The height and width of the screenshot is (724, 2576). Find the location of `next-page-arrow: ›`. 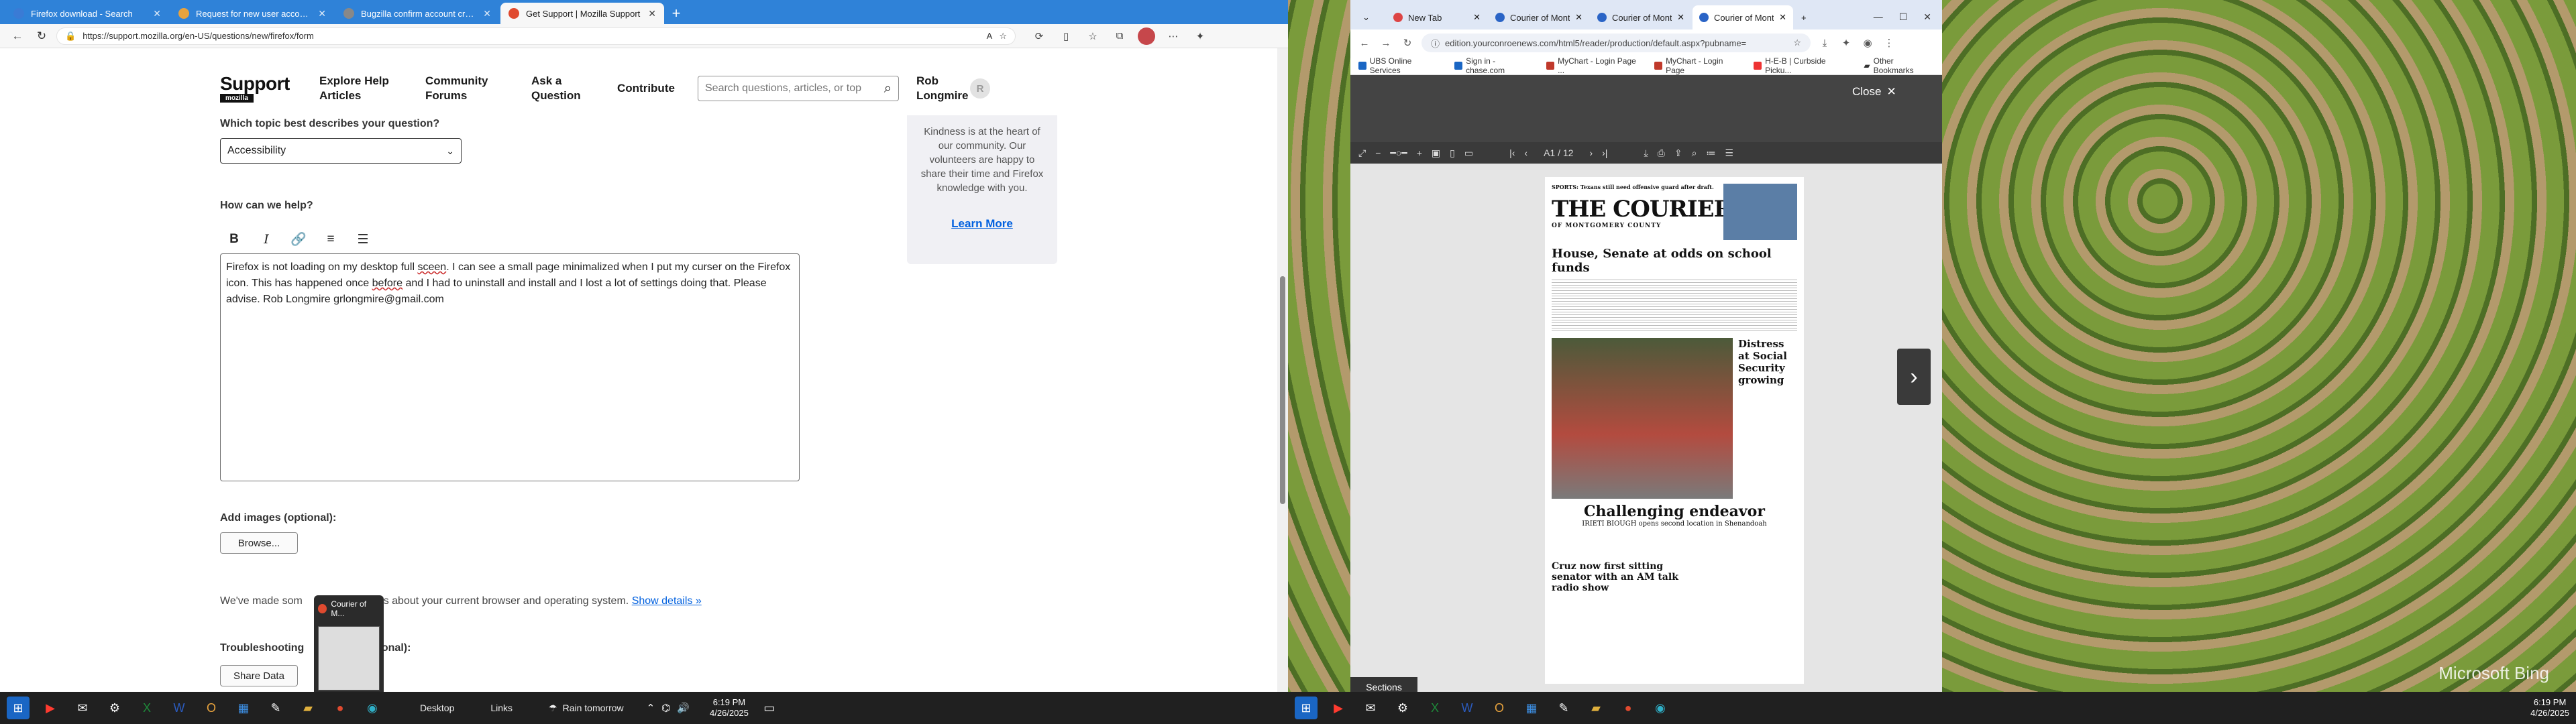

next-page-arrow: › is located at coordinates (1914, 377).